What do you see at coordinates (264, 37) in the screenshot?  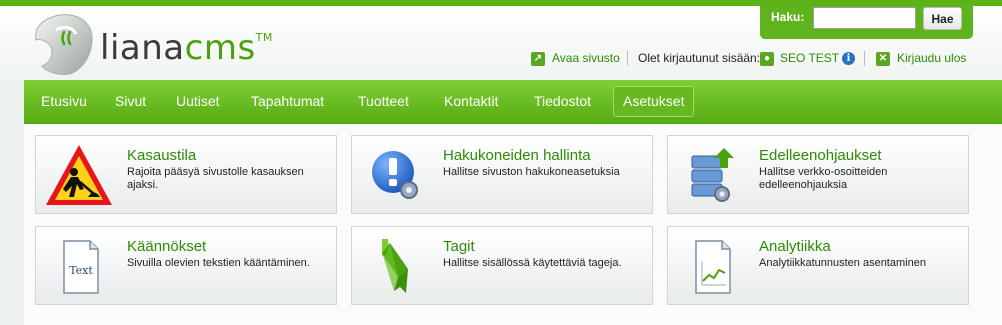 I see `logo-trademark: TM` at bounding box center [264, 37].